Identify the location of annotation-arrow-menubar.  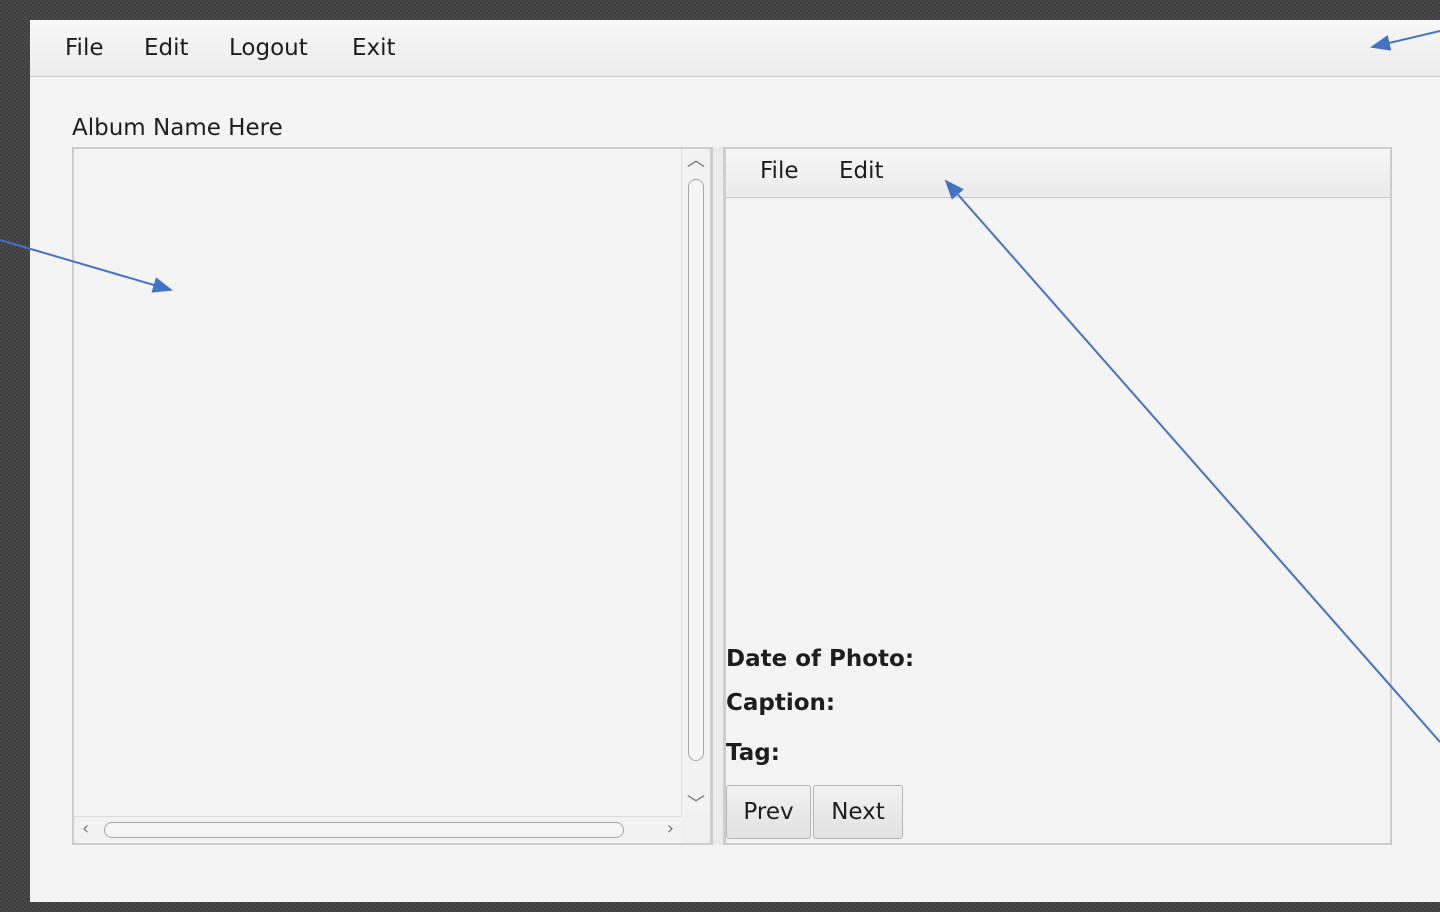
(1405, 40).